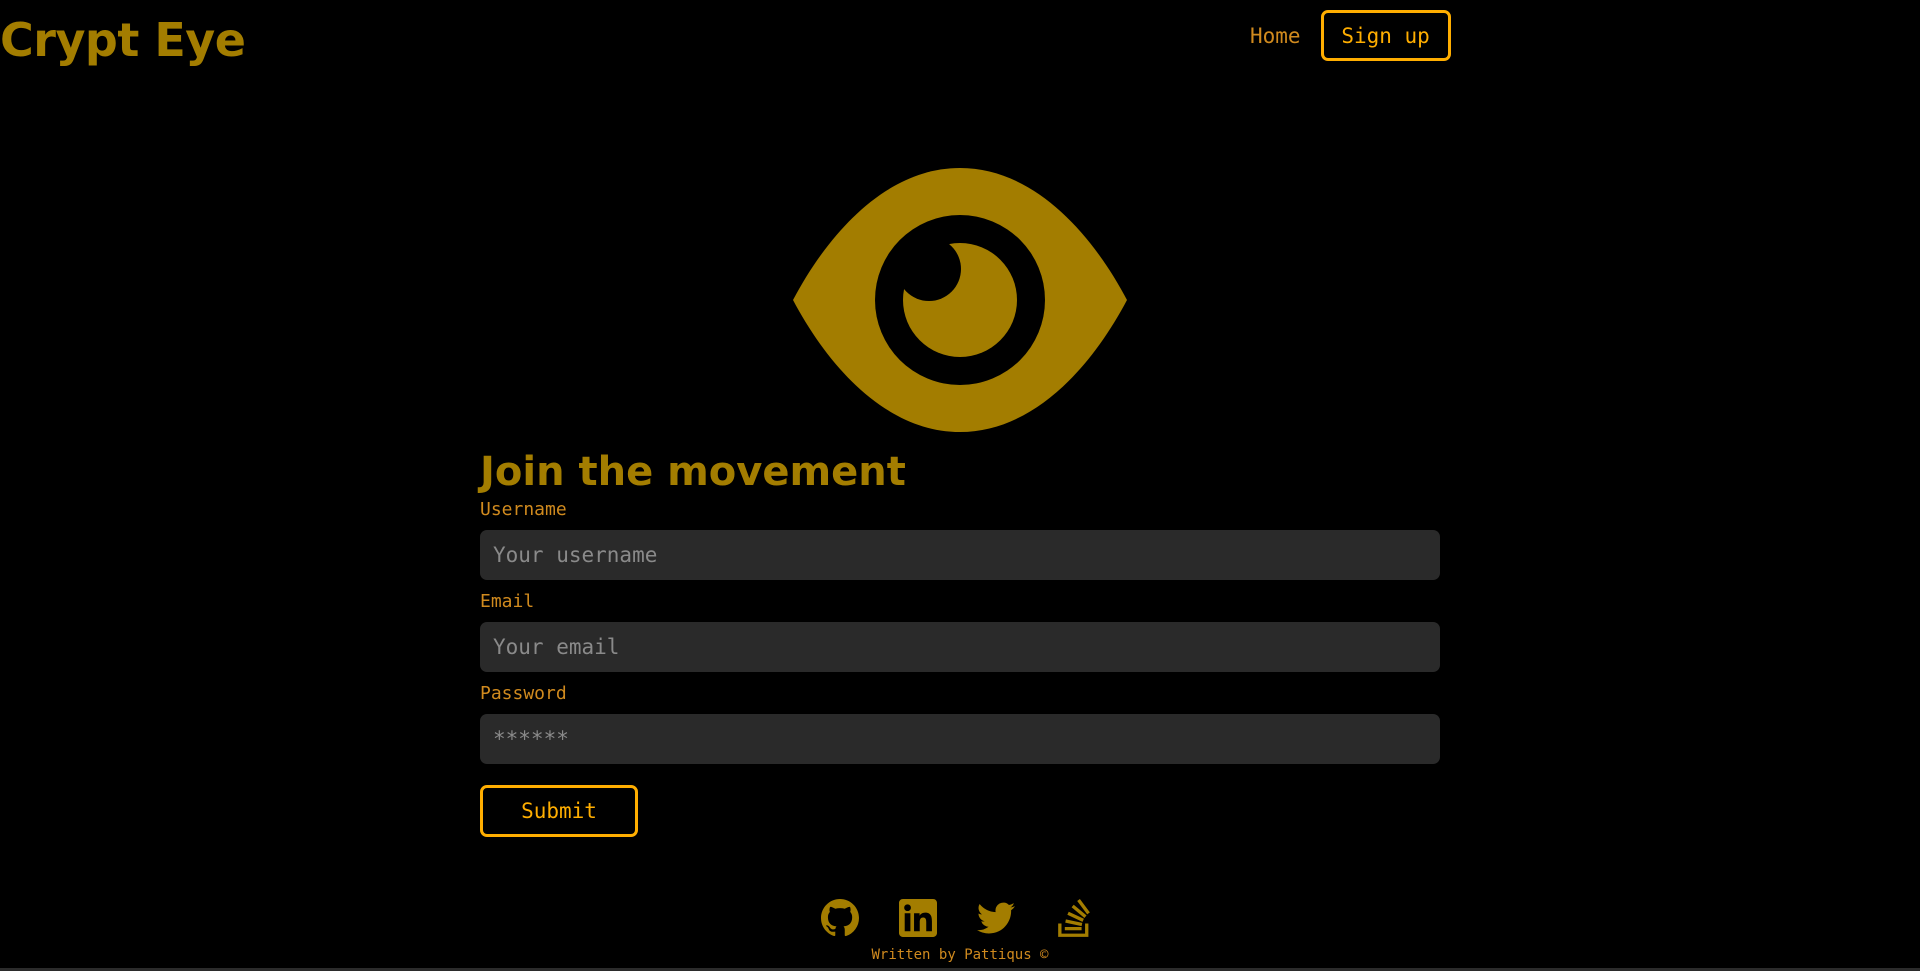 Image resolution: width=1920 pixels, height=971 pixels. I want to click on top-nav: Home Sign up, so click(1337, 35).